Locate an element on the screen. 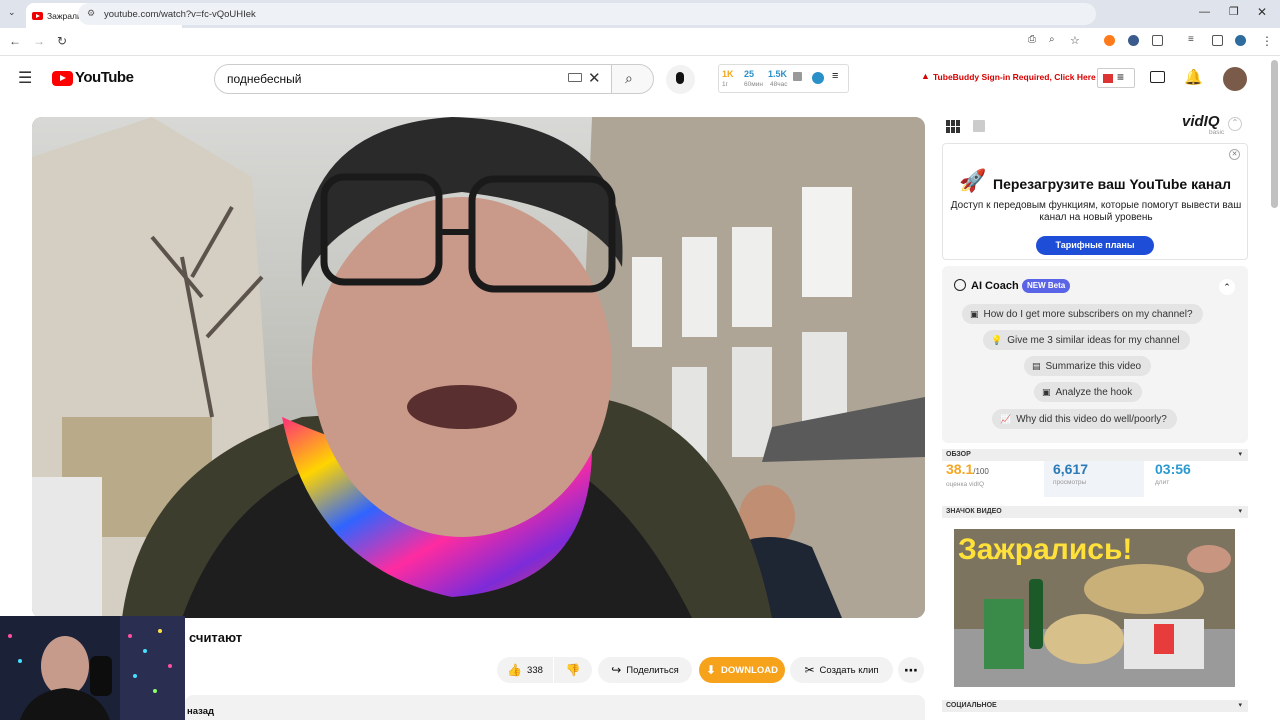 The width and height of the screenshot is (1280, 720). user-avatar is located at coordinates (1235, 79).